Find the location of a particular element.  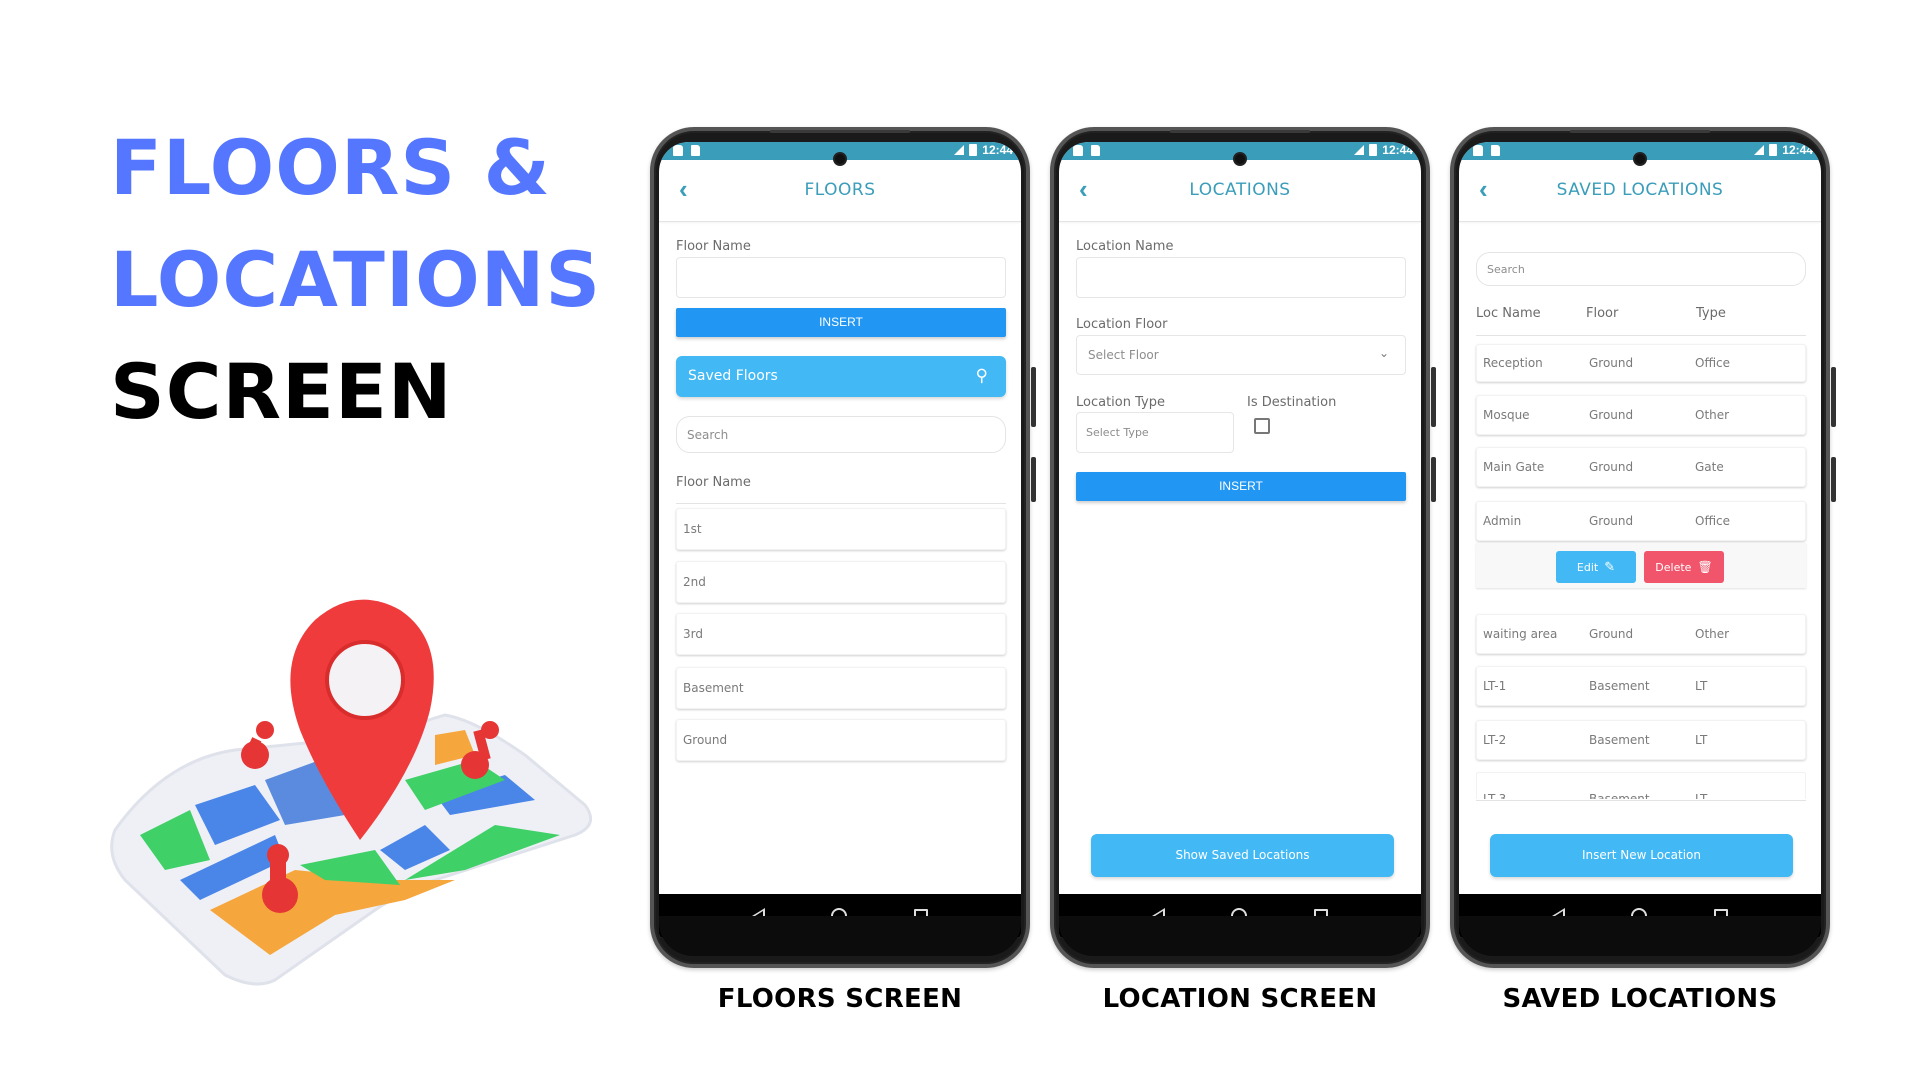

hero-line-2: LOCATIONS is located at coordinates (356, 279).